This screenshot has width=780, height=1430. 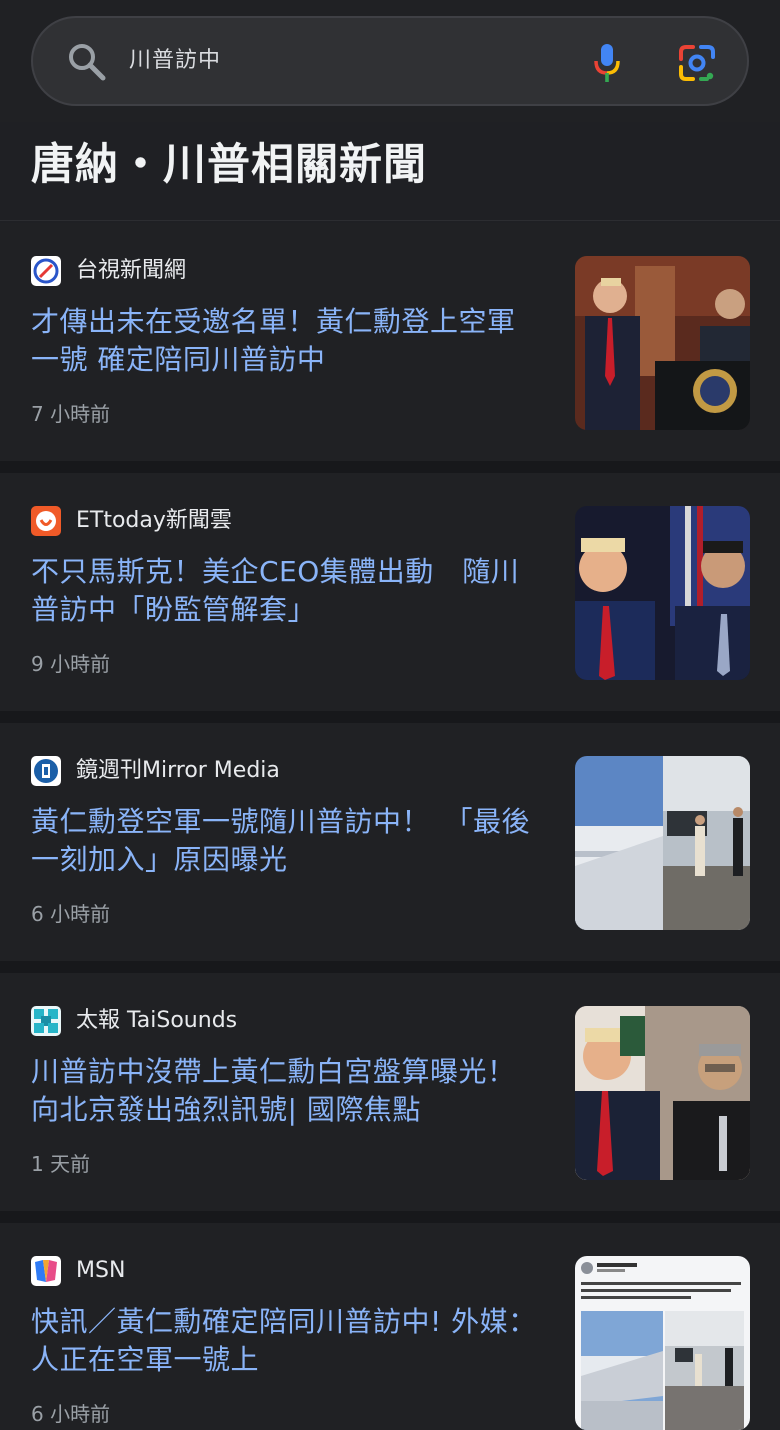 What do you see at coordinates (71, 414) in the screenshot?
I see `article-time: 7 小時前` at bounding box center [71, 414].